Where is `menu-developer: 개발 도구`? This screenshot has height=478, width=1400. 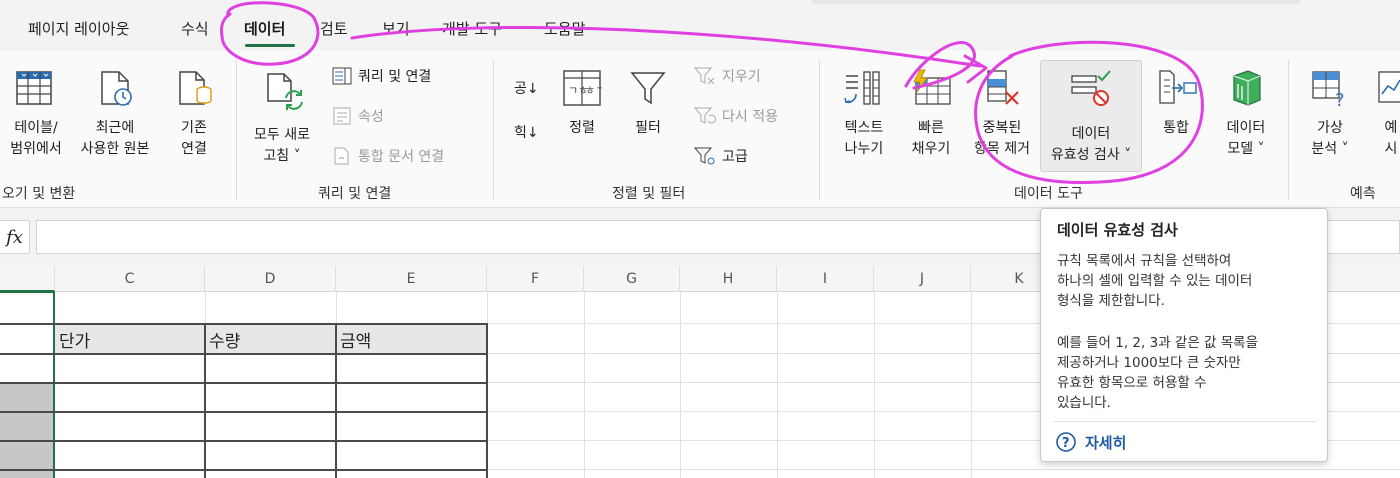
menu-developer: 개발 도구 is located at coordinates (472, 28).